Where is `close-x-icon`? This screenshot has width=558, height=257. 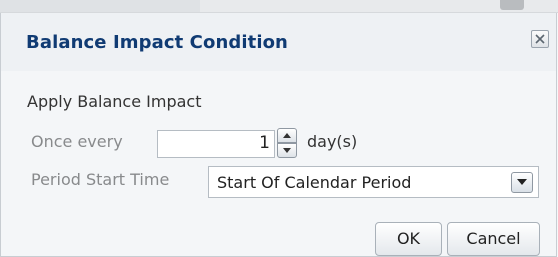
close-x-icon is located at coordinates (540, 39).